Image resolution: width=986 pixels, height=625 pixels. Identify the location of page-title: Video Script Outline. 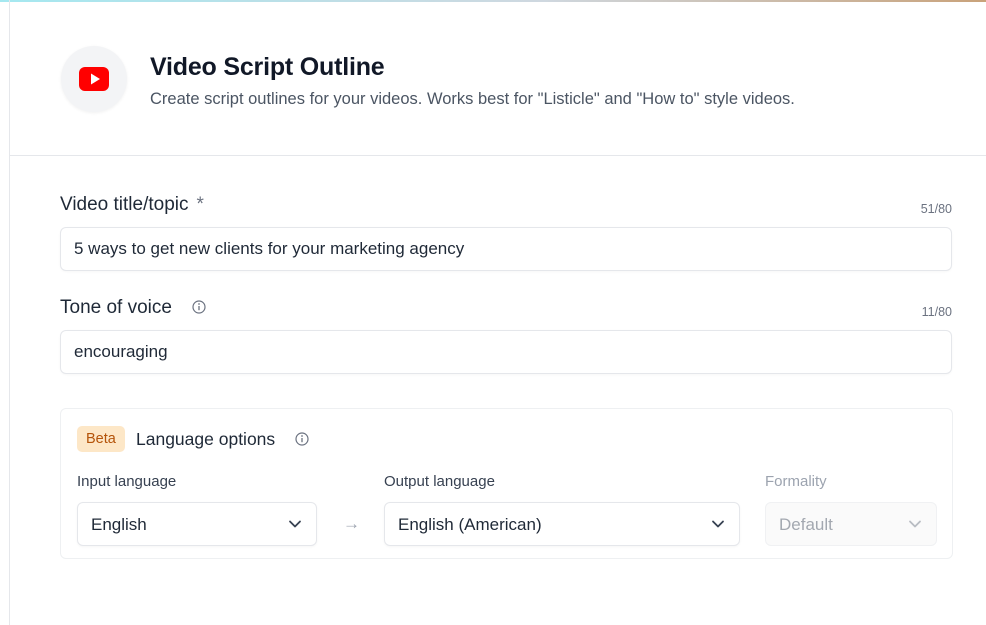
(267, 67).